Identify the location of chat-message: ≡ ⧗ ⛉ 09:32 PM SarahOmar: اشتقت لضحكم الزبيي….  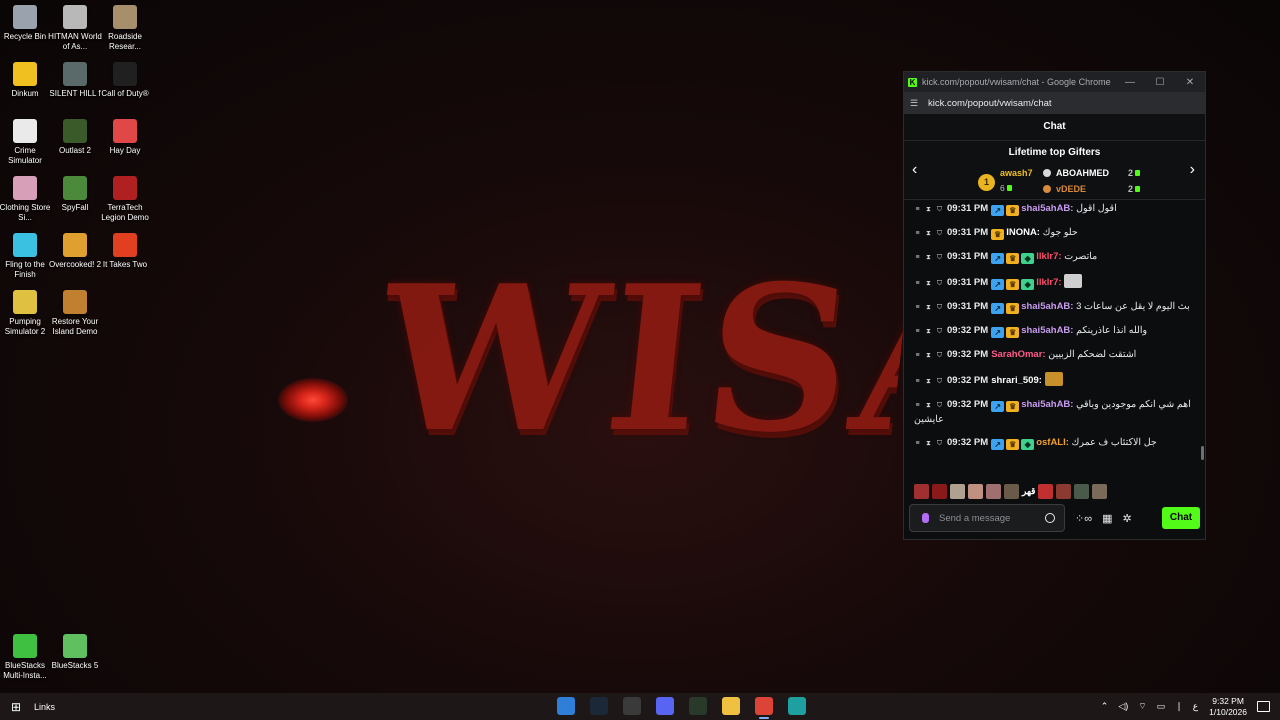
(1055, 355).